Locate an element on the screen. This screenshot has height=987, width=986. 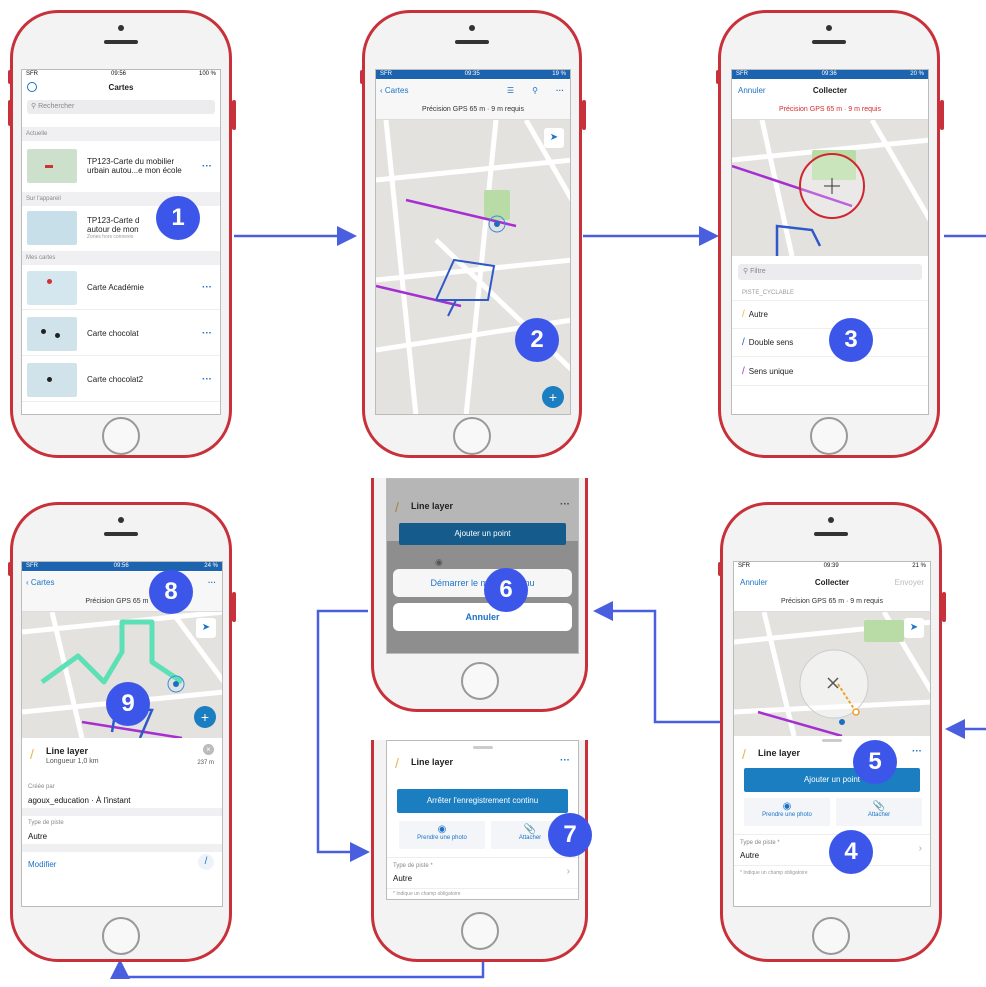
attach-button: 📎 Attacher is located at coordinates (879, 812).